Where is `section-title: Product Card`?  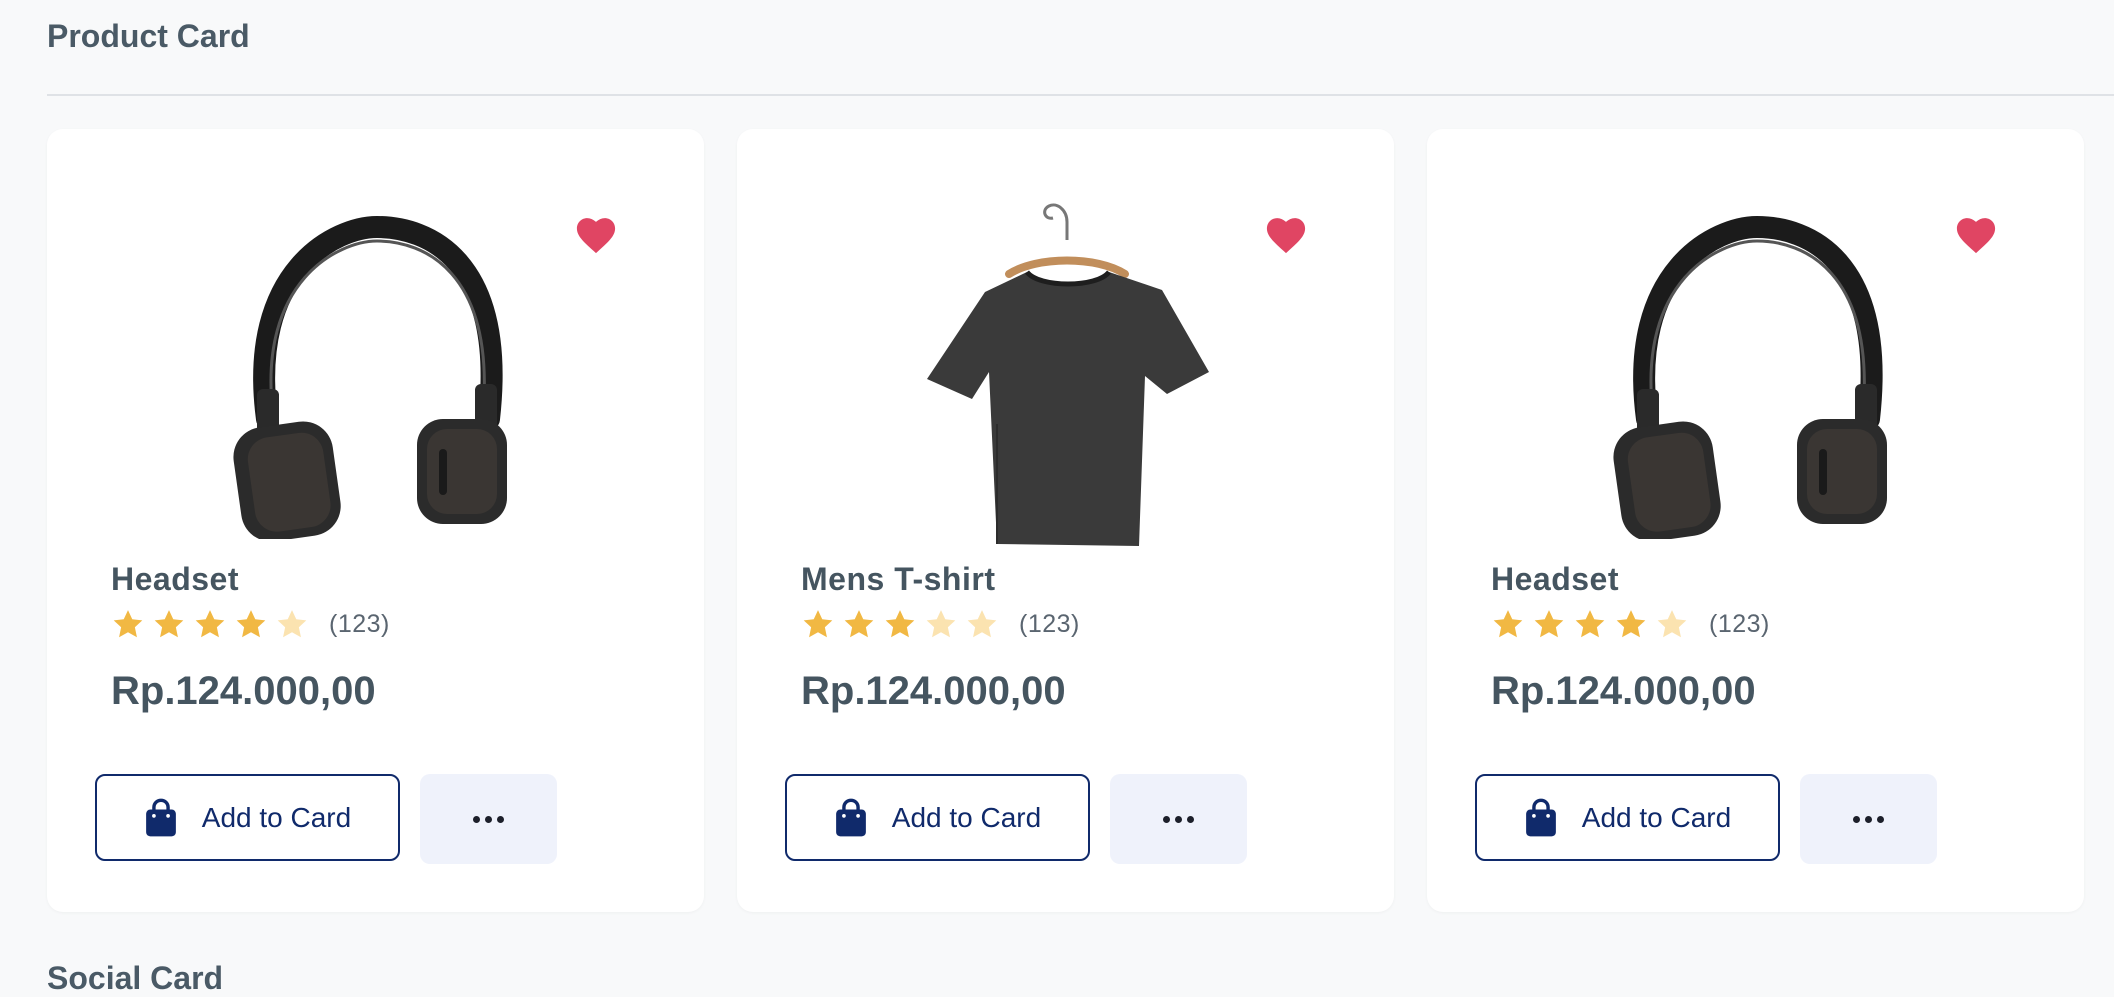 section-title: Product Card is located at coordinates (148, 36).